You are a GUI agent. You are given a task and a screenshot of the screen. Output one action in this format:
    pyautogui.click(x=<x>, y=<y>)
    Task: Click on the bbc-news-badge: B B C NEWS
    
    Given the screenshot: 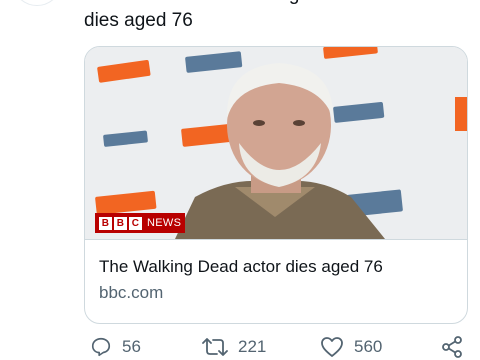 What is the action you would take?
    pyautogui.click(x=140, y=223)
    